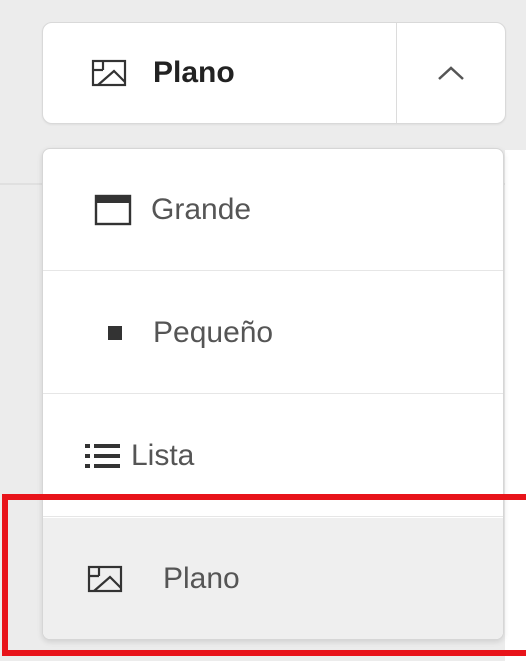  What do you see at coordinates (109, 73) in the screenshot?
I see `image-icon` at bounding box center [109, 73].